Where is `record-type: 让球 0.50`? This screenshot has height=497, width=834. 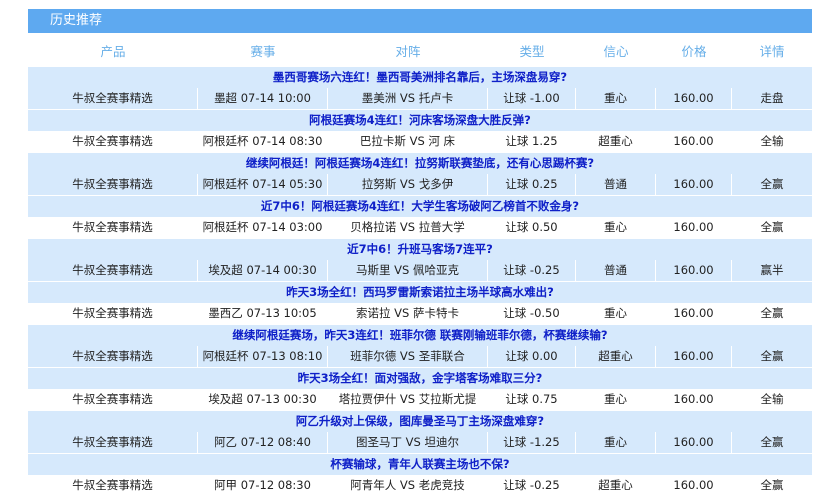 record-type: 让球 0.50 is located at coordinates (532, 227).